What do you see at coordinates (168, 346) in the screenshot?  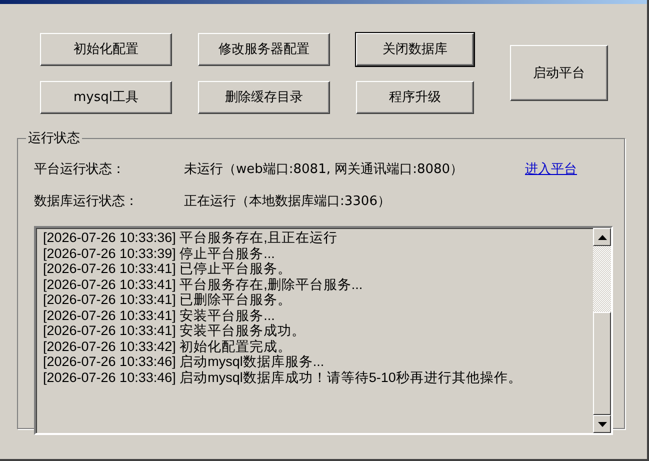 I see `log-line: [2026-07-26 10:33:42] 初始化配置完成。` at bounding box center [168, 346].